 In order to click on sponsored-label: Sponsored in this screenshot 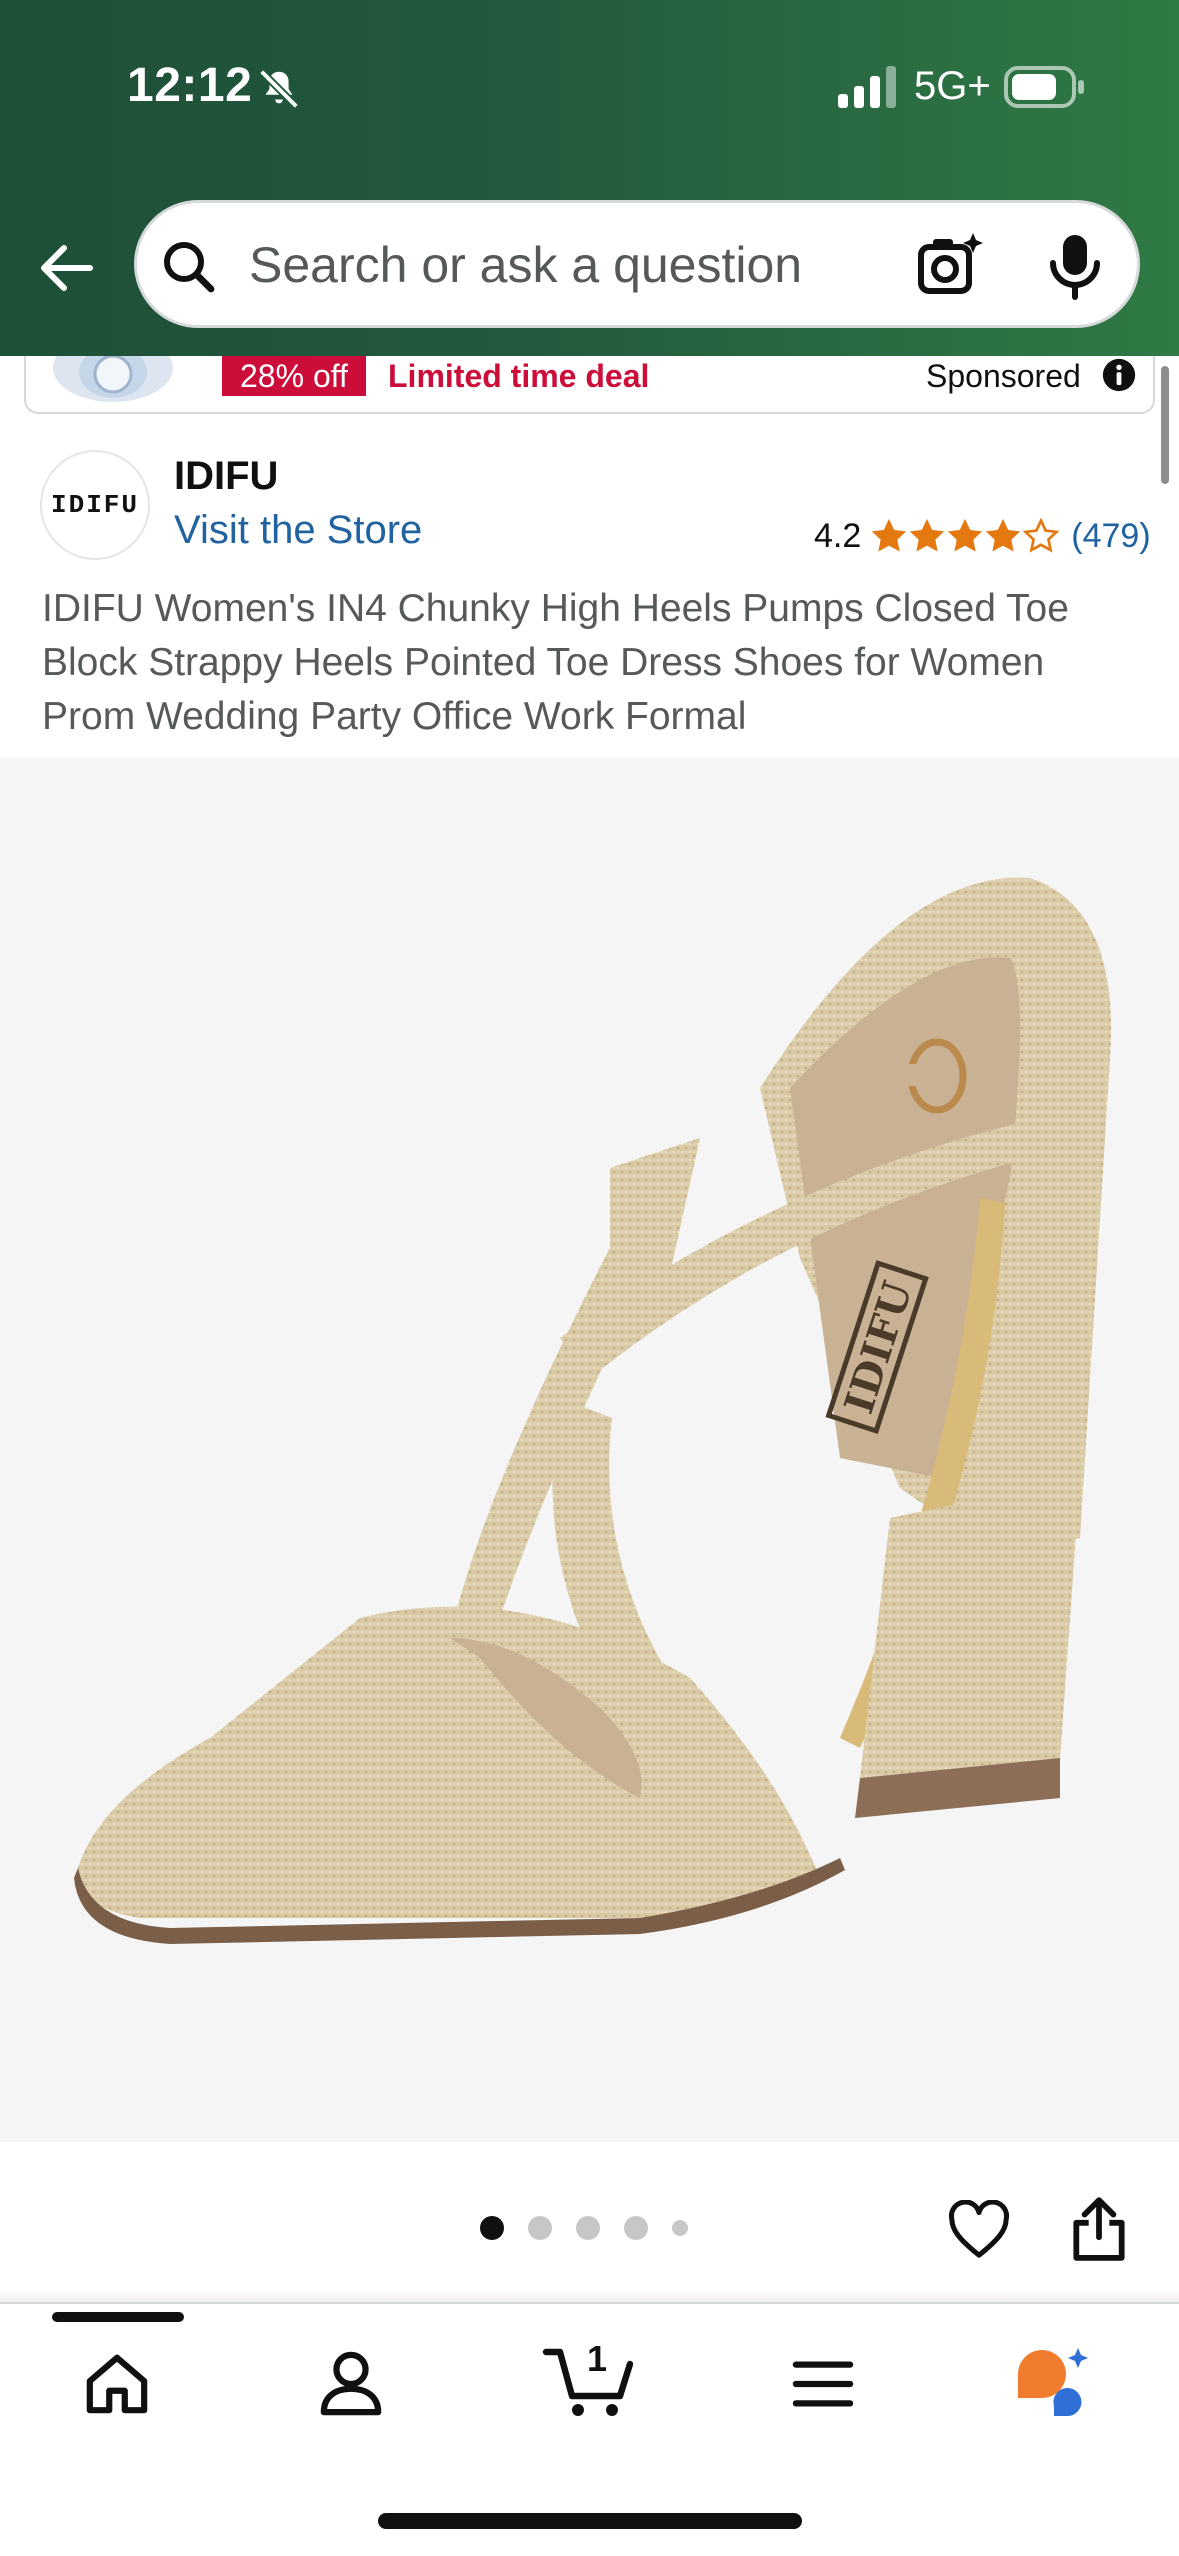, I will do `click(1003, 376)`.